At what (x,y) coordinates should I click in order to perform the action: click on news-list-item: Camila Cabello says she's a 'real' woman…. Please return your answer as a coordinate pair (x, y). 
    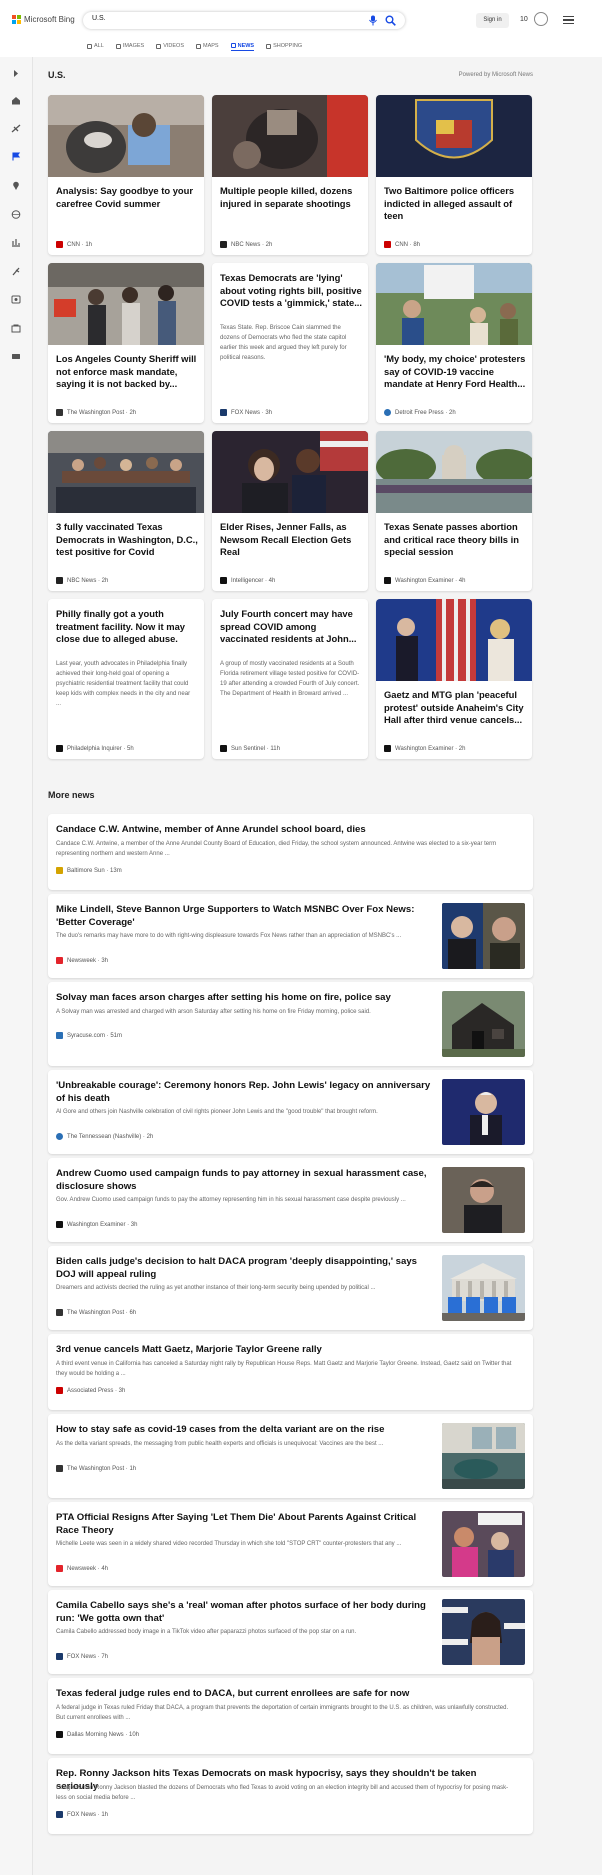
    Looking at the image, I should click on (290, 1632).